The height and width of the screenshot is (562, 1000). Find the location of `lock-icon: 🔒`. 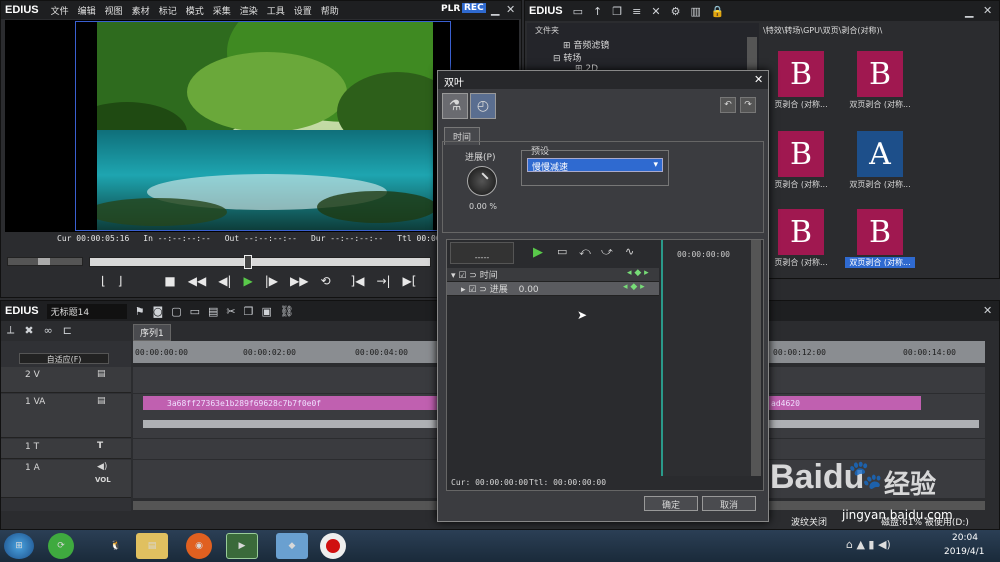

lock-icon: 🔒 is located at coordinates (718, 11).